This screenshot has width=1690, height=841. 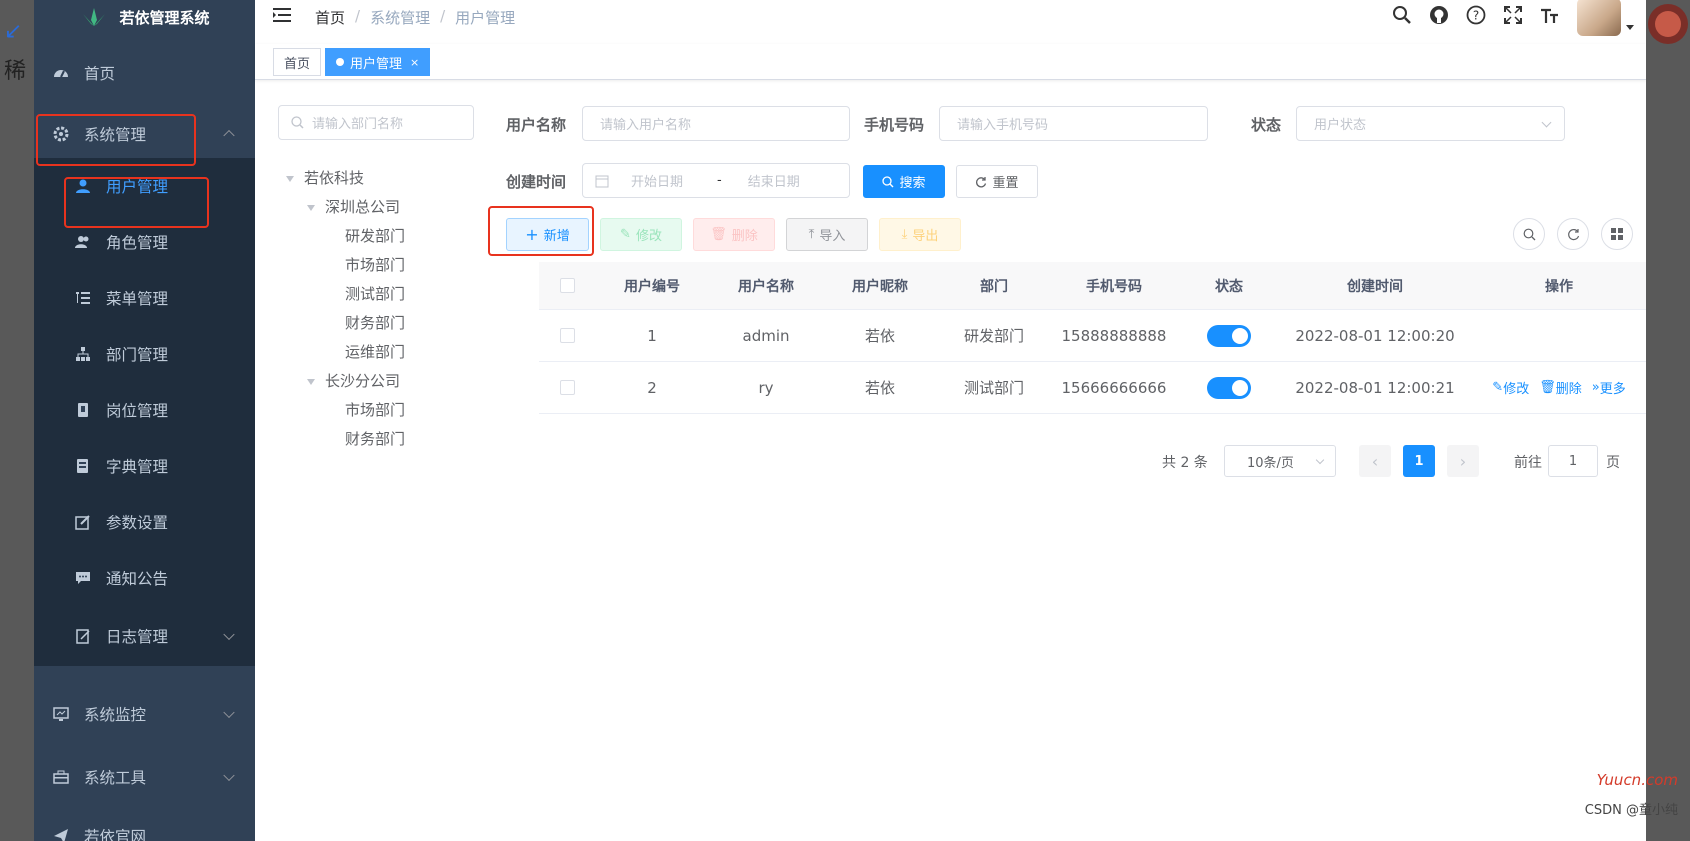 What do you see at coordinates (144, 354) in the screenshot?
I see `menu-dept: 部门管理` at bounding box center [144, 354].